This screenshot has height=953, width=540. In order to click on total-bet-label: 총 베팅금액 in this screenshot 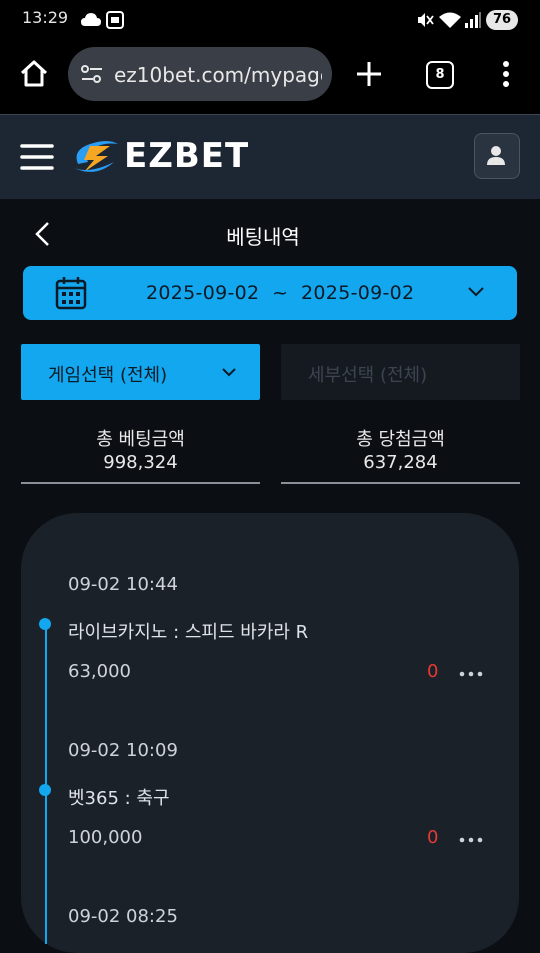, I will do `click(140, 439)`.